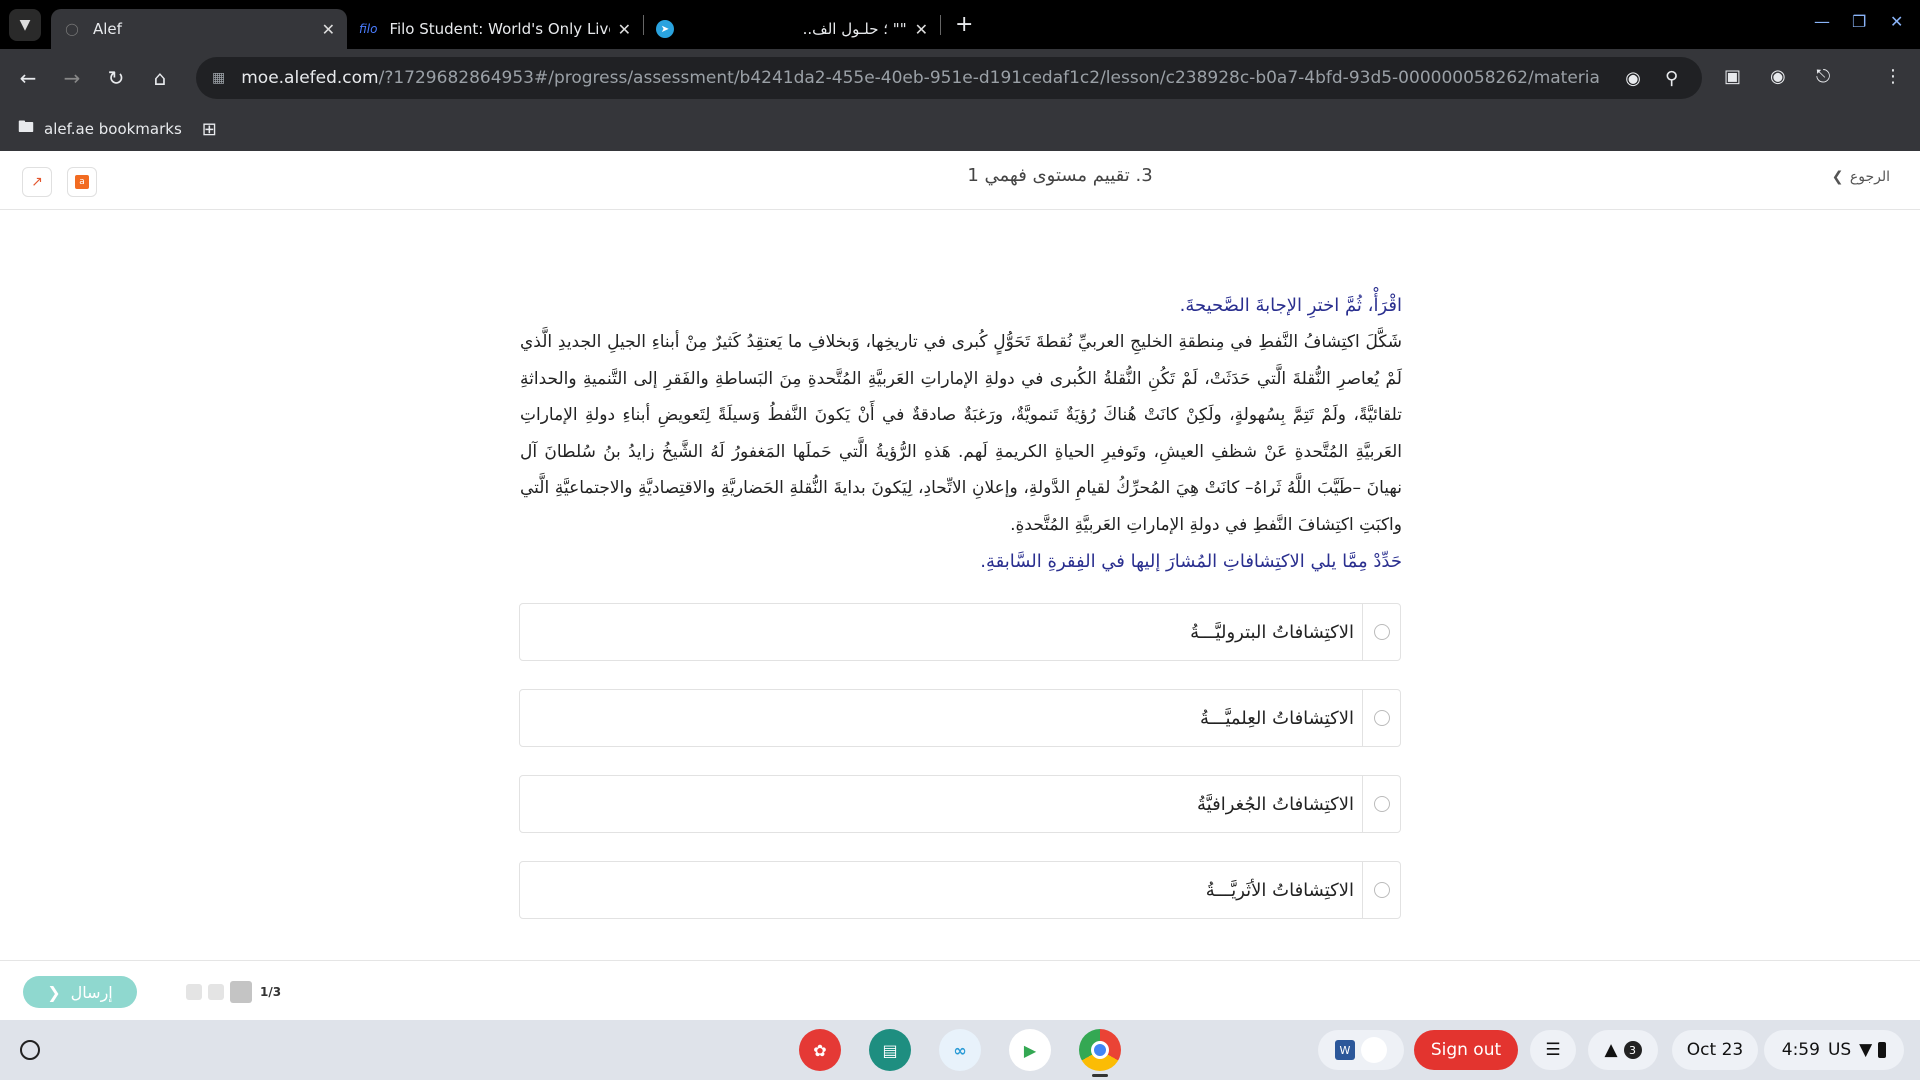 This screenshot has width=1920, height=1080. Describe the element at coordinates (1030, 1050) in the screenshot. I see `app-play-store-icon: ▶` at that location.